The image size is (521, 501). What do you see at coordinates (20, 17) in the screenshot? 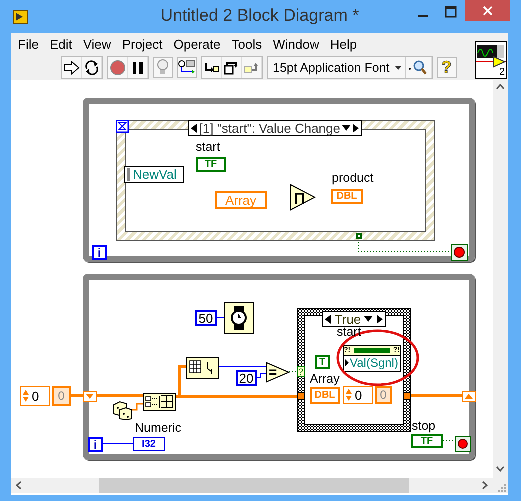
I see `app-icon` at bounding box center [20, 17].